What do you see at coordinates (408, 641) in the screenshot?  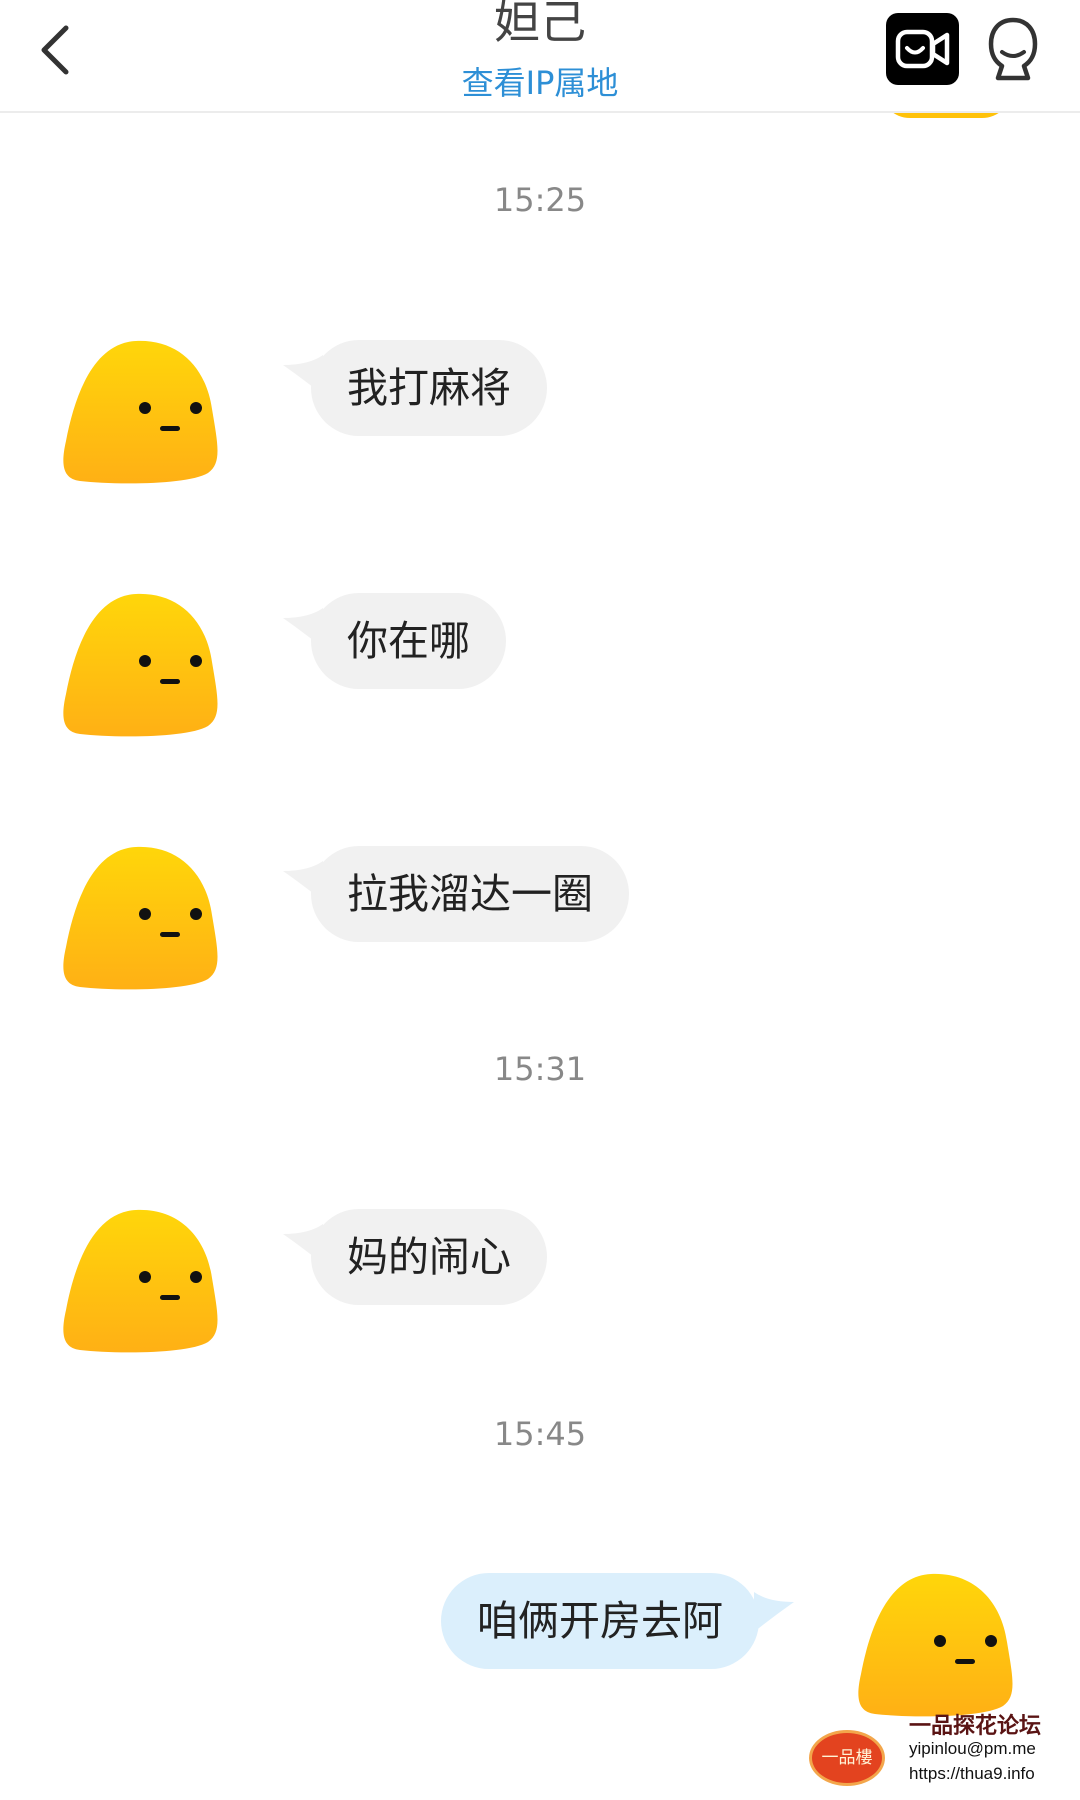 I see `incoming-message-bubble: 你在哪` at bounding box center [408, 641].